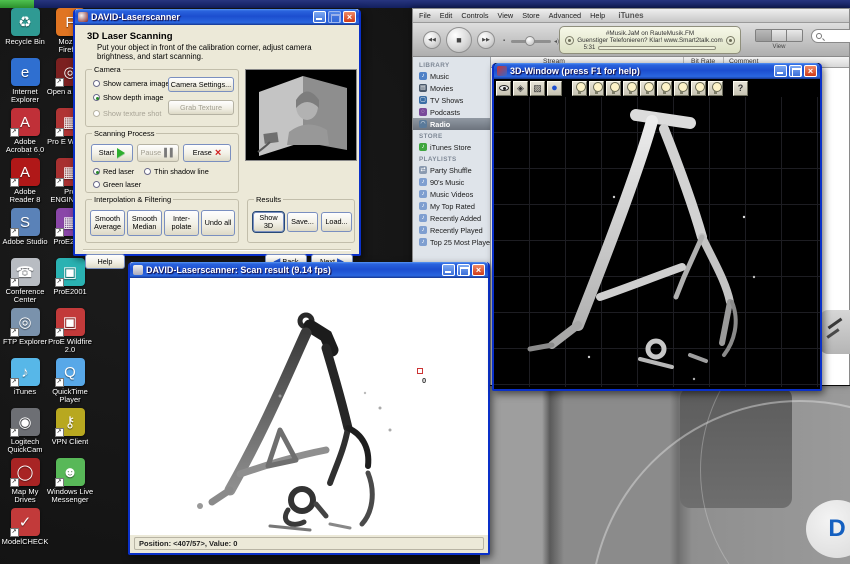  What do you see at coordinates (128, 97) in the screenshot?
I see `radio-show-depth-image: Show depth image` at bounding box center [128, 97].